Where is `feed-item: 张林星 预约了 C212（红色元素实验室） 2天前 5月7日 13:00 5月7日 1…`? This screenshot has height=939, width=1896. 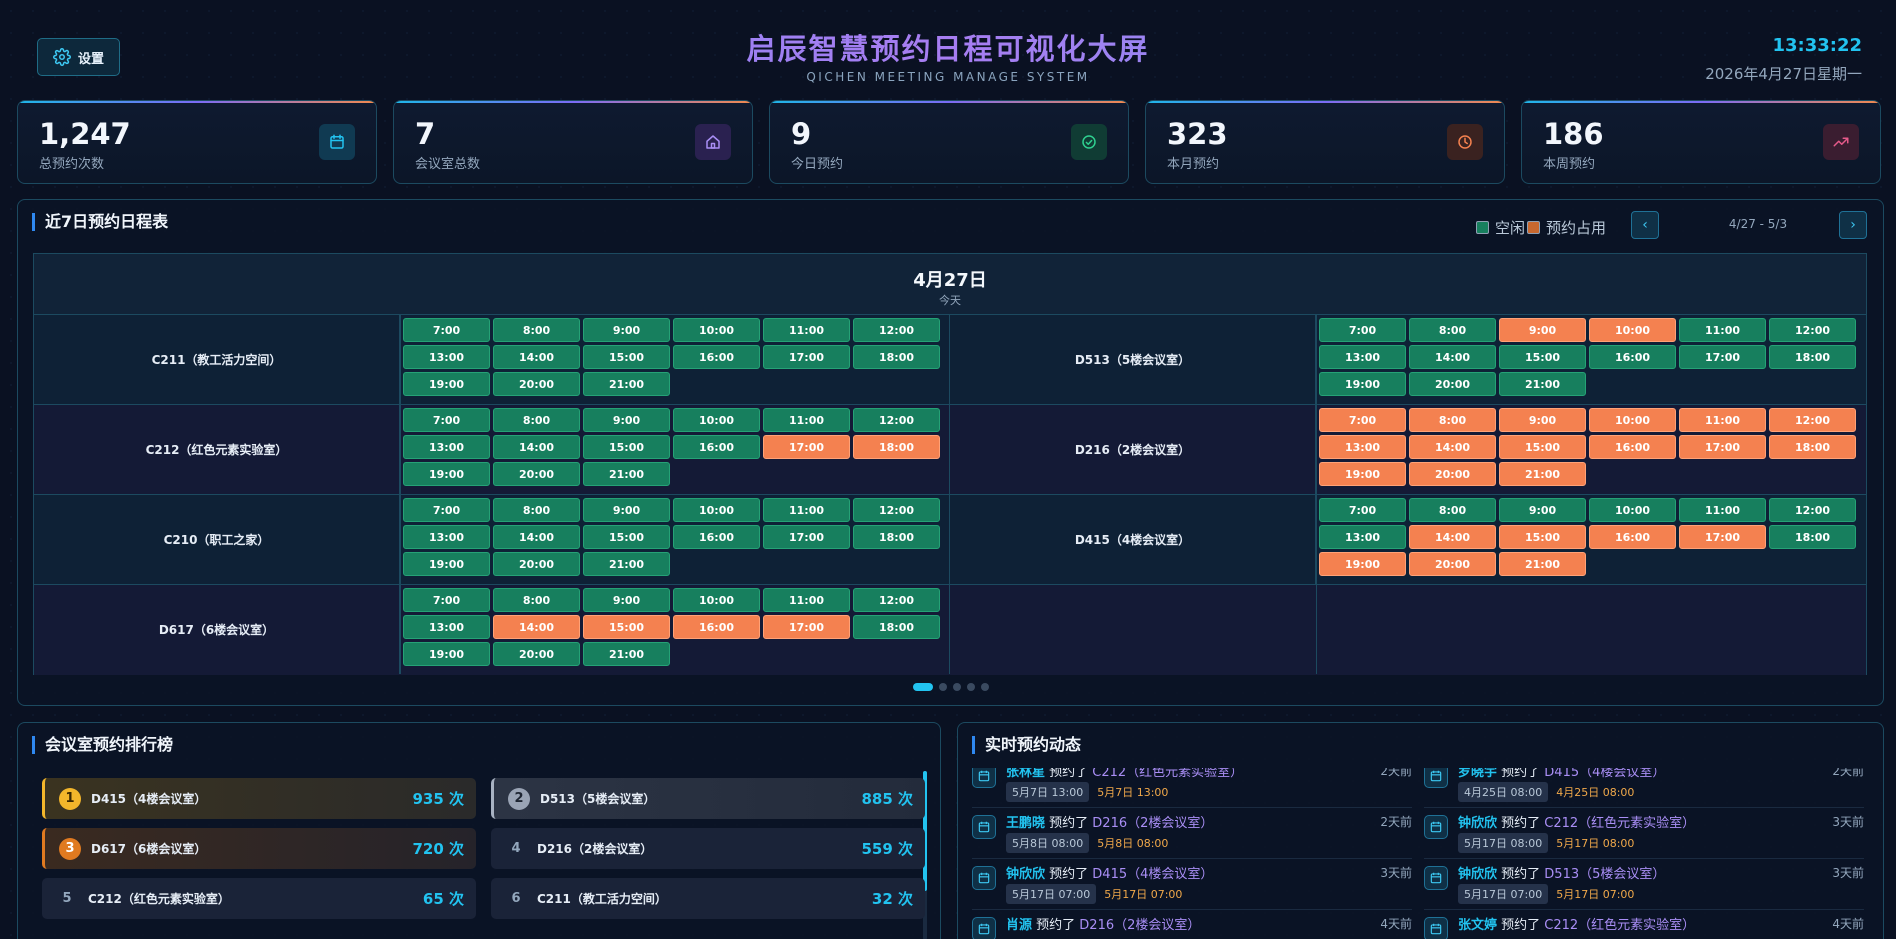 feed-item: 张林星 预约了 C212（红色元素实验室） 2天前 5月7日 13:00 5月7日 1… is located at coordinates (1192, 788).